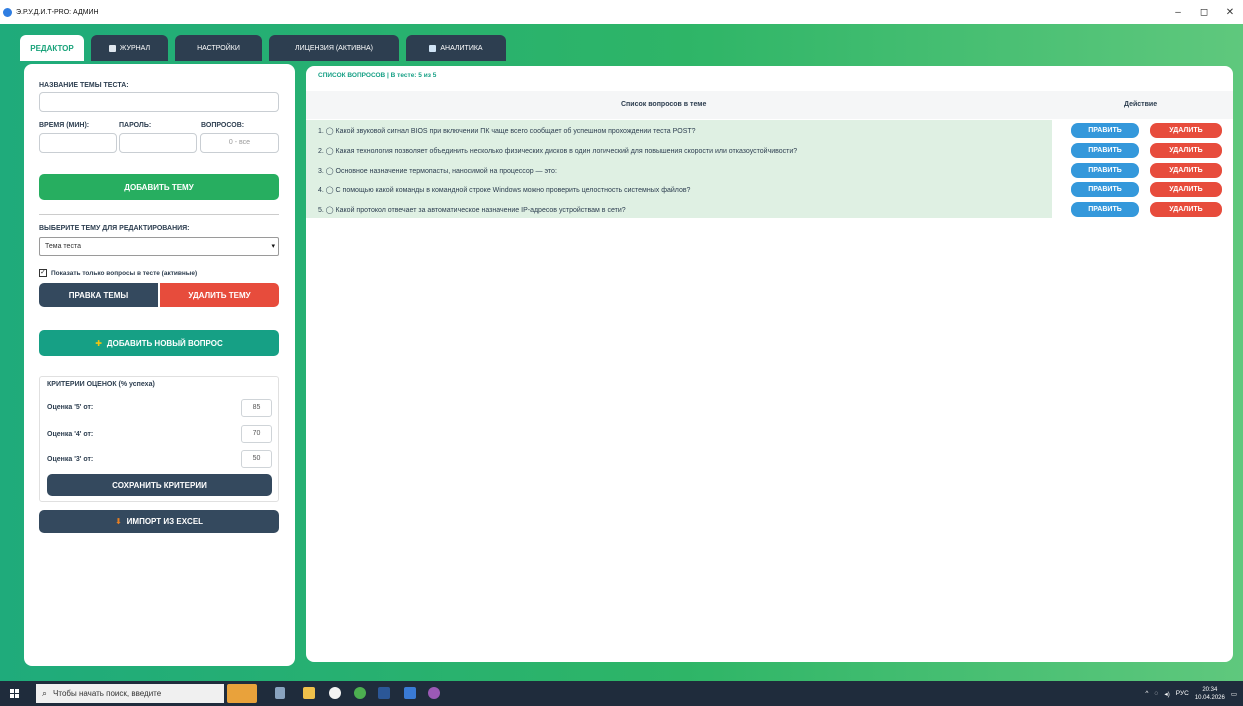 The image size is (1243, 706). Describe the element at coordinates (43, 273) in the screenshot. I see `show-active-checkbox: ✓` at that location.